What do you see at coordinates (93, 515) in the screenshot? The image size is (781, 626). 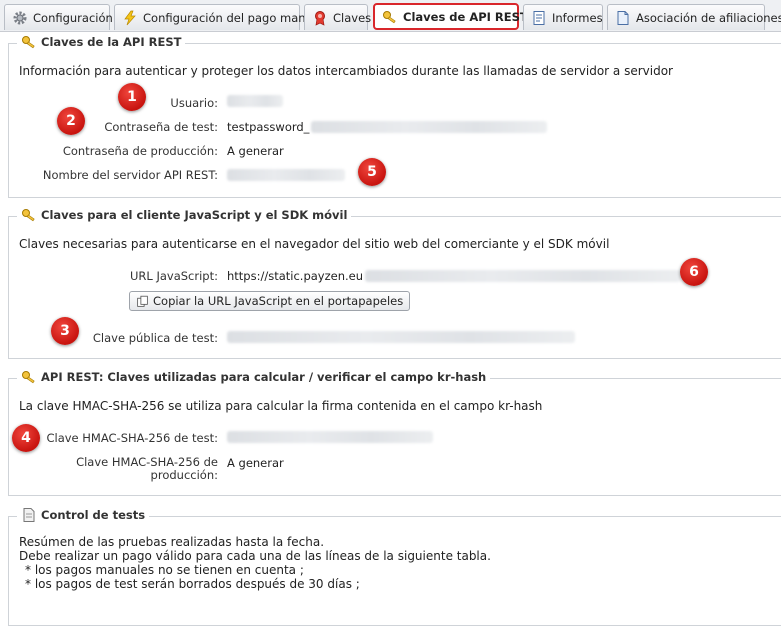 I see `section-title: Control de tests` at bounding box center [93, 515].